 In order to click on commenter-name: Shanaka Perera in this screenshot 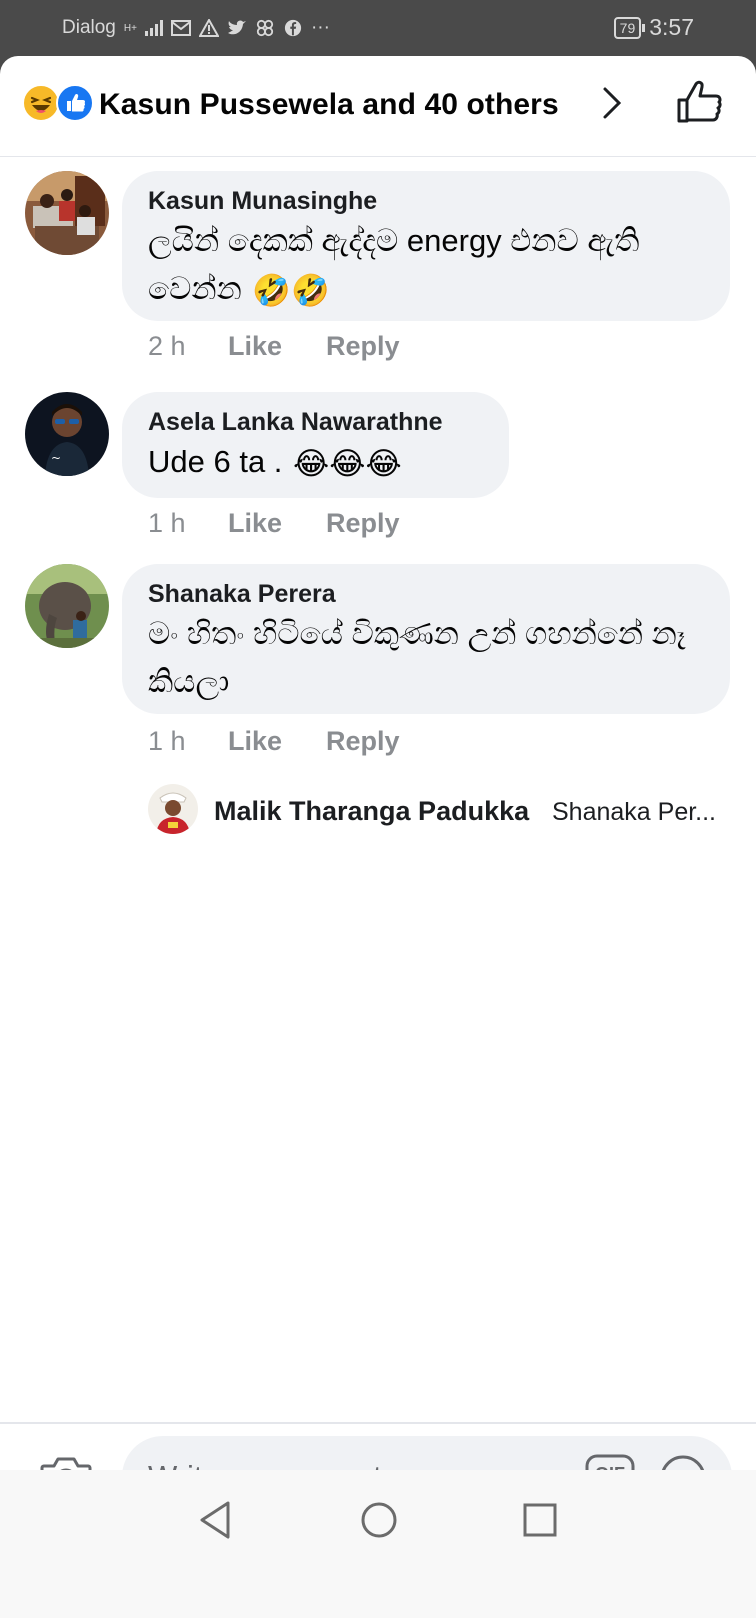, I will do `click(426, 594)`.